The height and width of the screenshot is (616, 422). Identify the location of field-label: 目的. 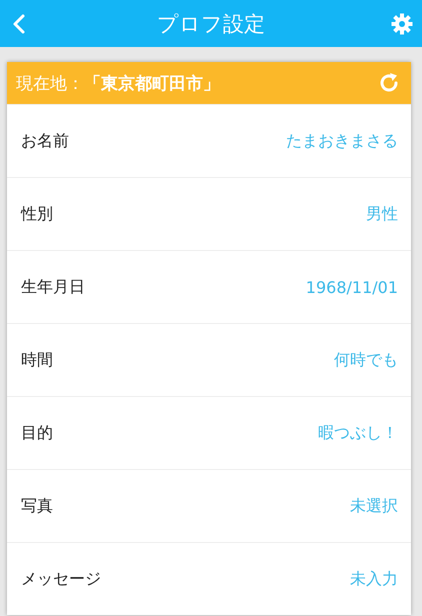
(37, 433).